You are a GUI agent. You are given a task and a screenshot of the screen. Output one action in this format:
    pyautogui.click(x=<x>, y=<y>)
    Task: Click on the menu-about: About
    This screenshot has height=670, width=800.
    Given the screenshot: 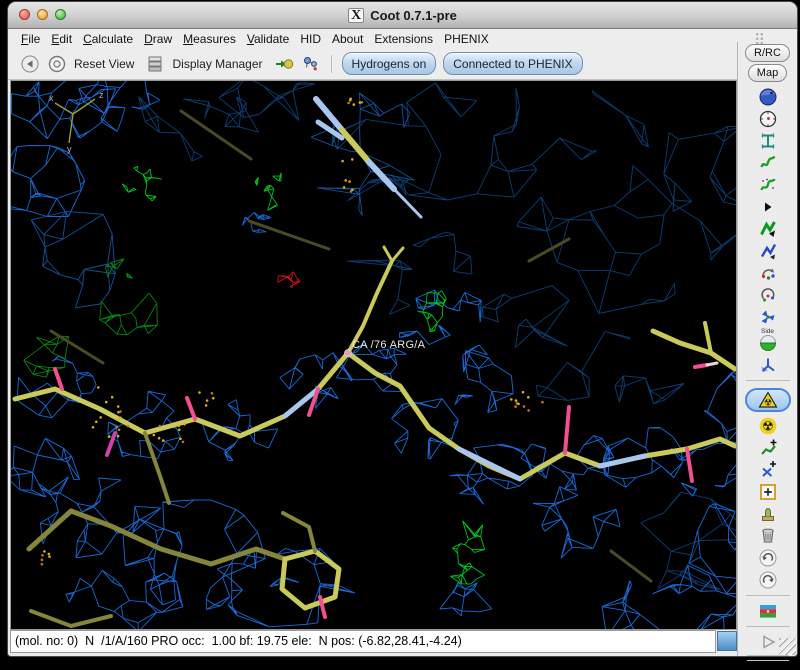 What is the action you would take?
    pyautogui.click(x=347, y=39)
    